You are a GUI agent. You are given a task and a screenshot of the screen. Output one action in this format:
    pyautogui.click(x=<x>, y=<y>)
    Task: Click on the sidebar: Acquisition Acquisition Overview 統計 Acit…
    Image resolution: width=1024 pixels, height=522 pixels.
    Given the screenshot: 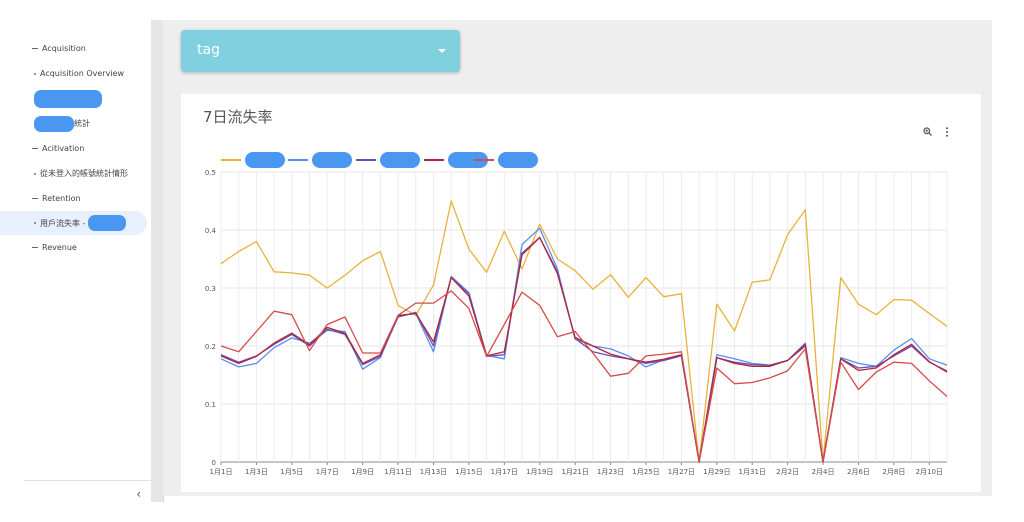 What is the action you would take?
    pyautogui.click(x=75, y=261)
    